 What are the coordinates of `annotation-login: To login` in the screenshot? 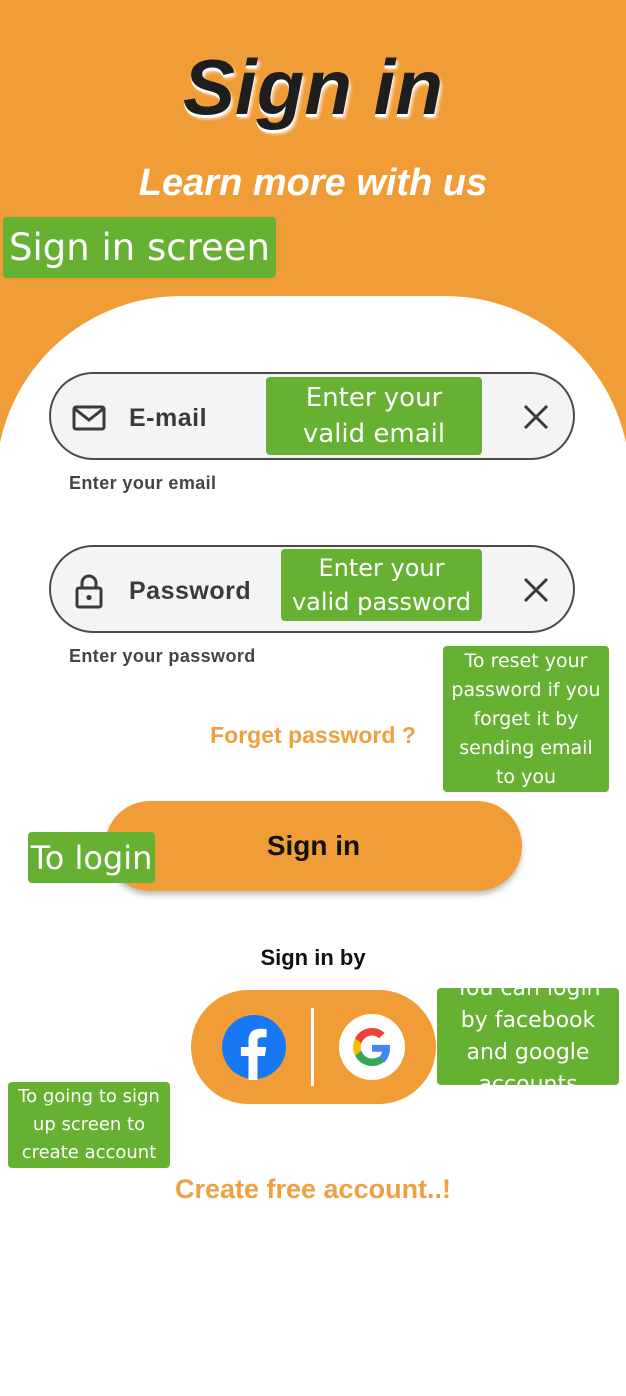 It's located at (91, 857).